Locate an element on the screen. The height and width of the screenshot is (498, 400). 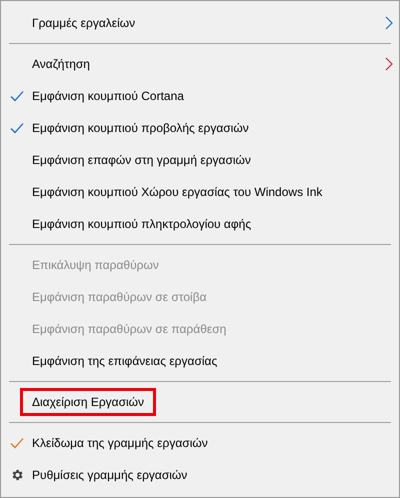
menu-item: Εμφάνιση κουμπιού πληκτρολογίου αφής is located at coordinates (200, 224).